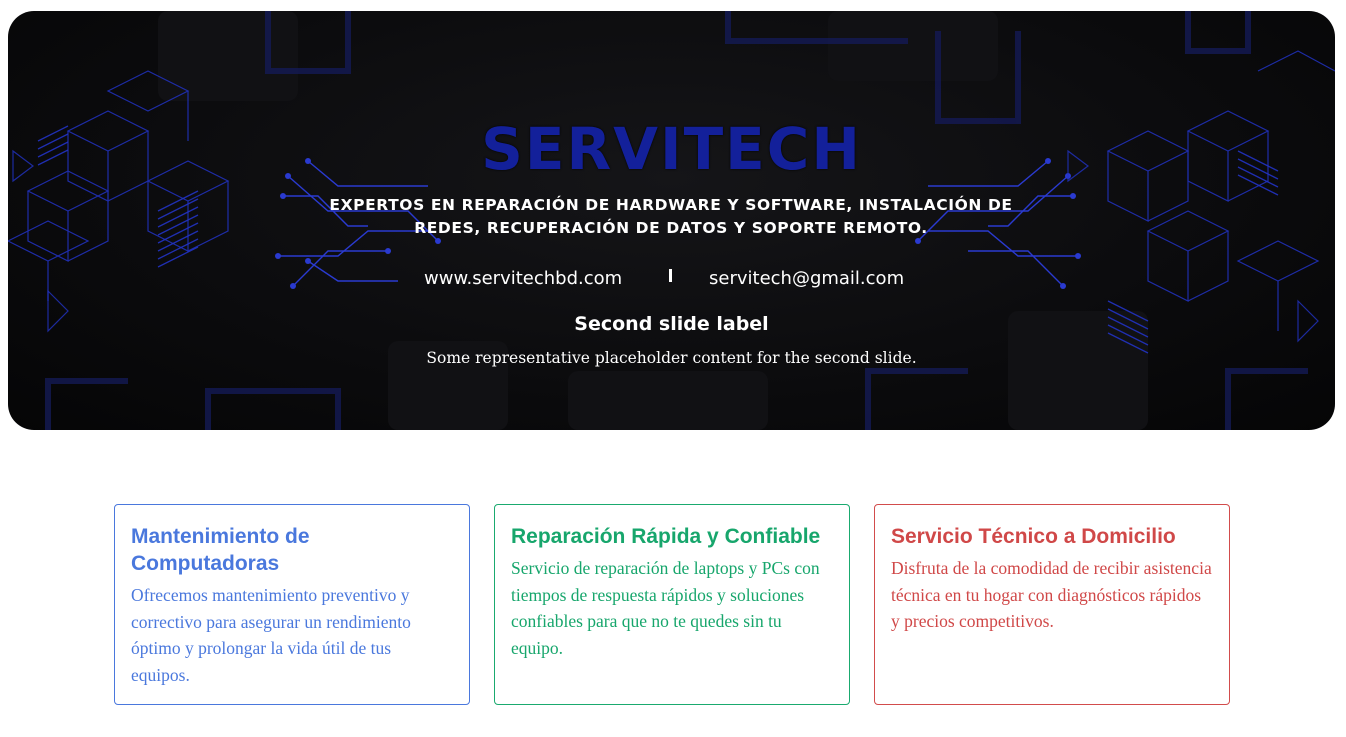 Image resolution: width=1346 pixels, height=737 pixels. I want to click on slide-caption-title: Second slide label, so click(671, 324).